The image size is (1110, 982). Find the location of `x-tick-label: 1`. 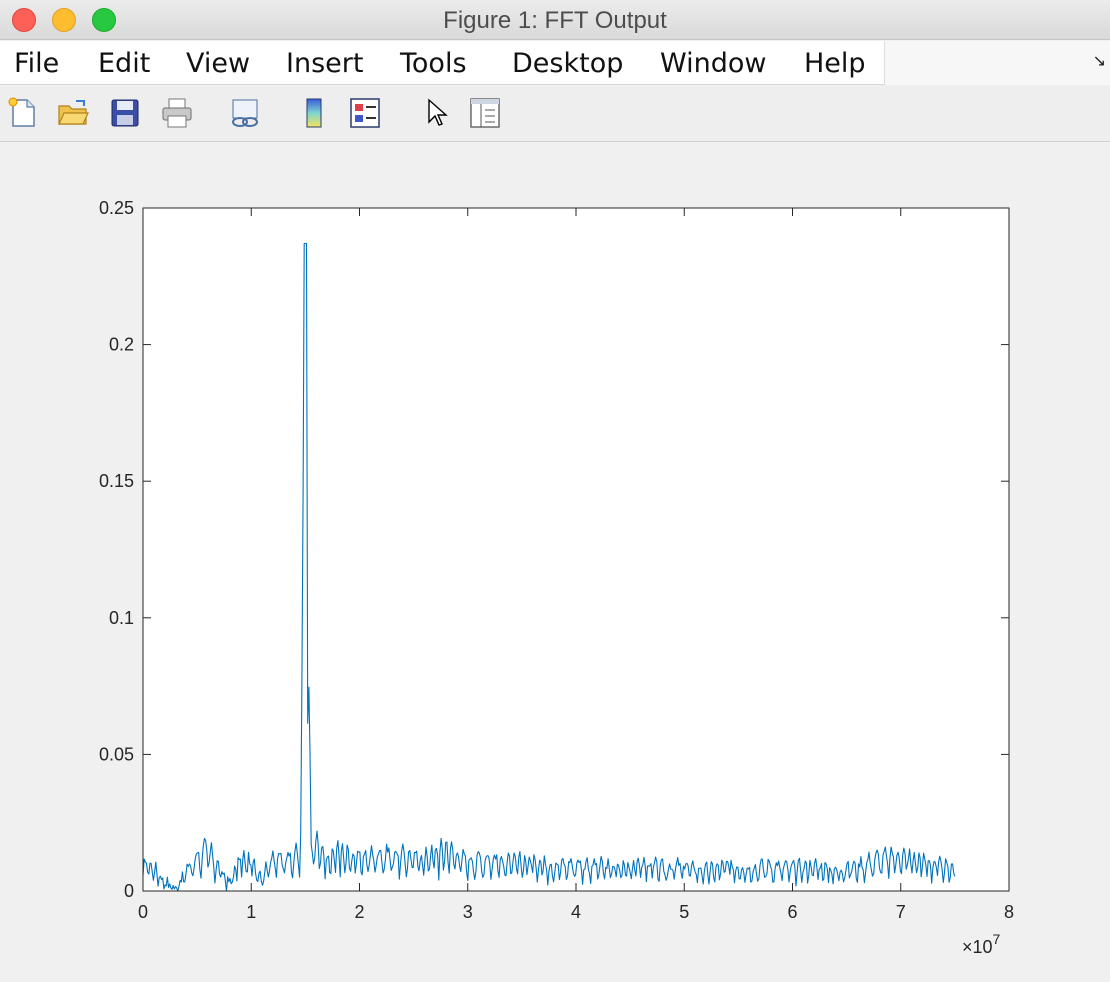

x-tick-label: 1 is located at coordinates (251, 912).